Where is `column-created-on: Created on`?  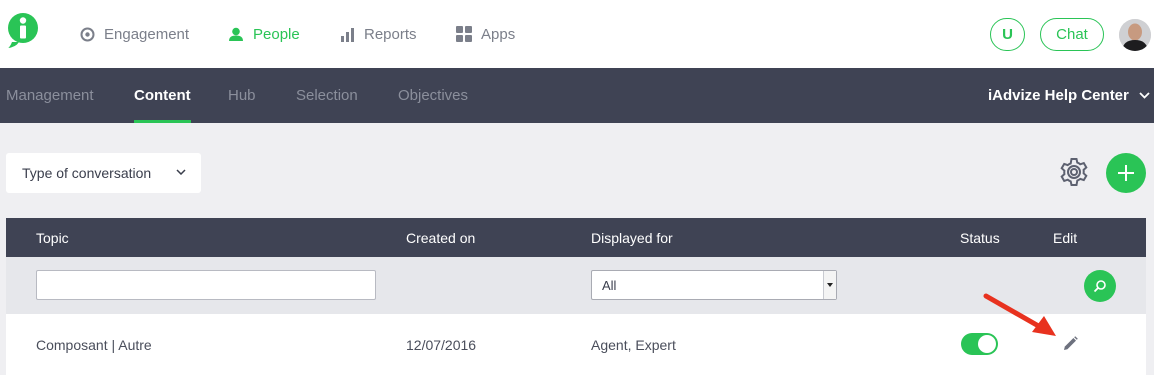 column-created-on: Created on is located at coordinates (441, 237).